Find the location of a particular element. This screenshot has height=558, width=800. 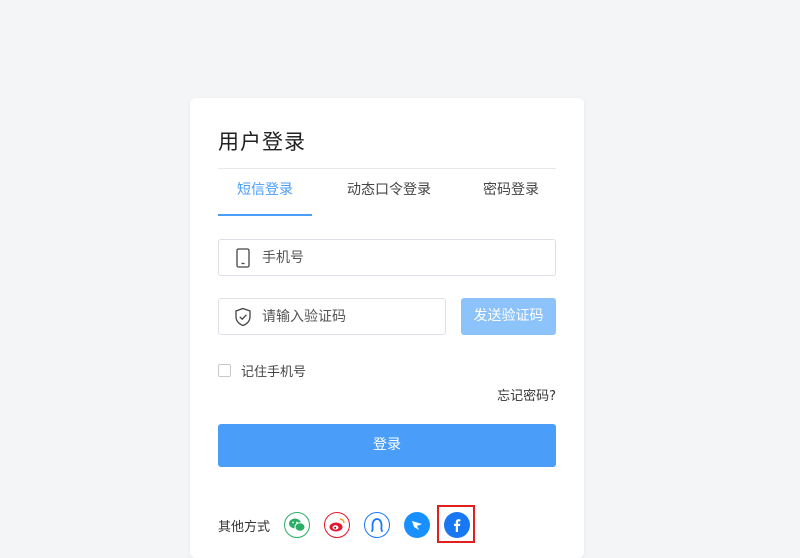

login-button: 登录 is located at coordinates (387, 445).